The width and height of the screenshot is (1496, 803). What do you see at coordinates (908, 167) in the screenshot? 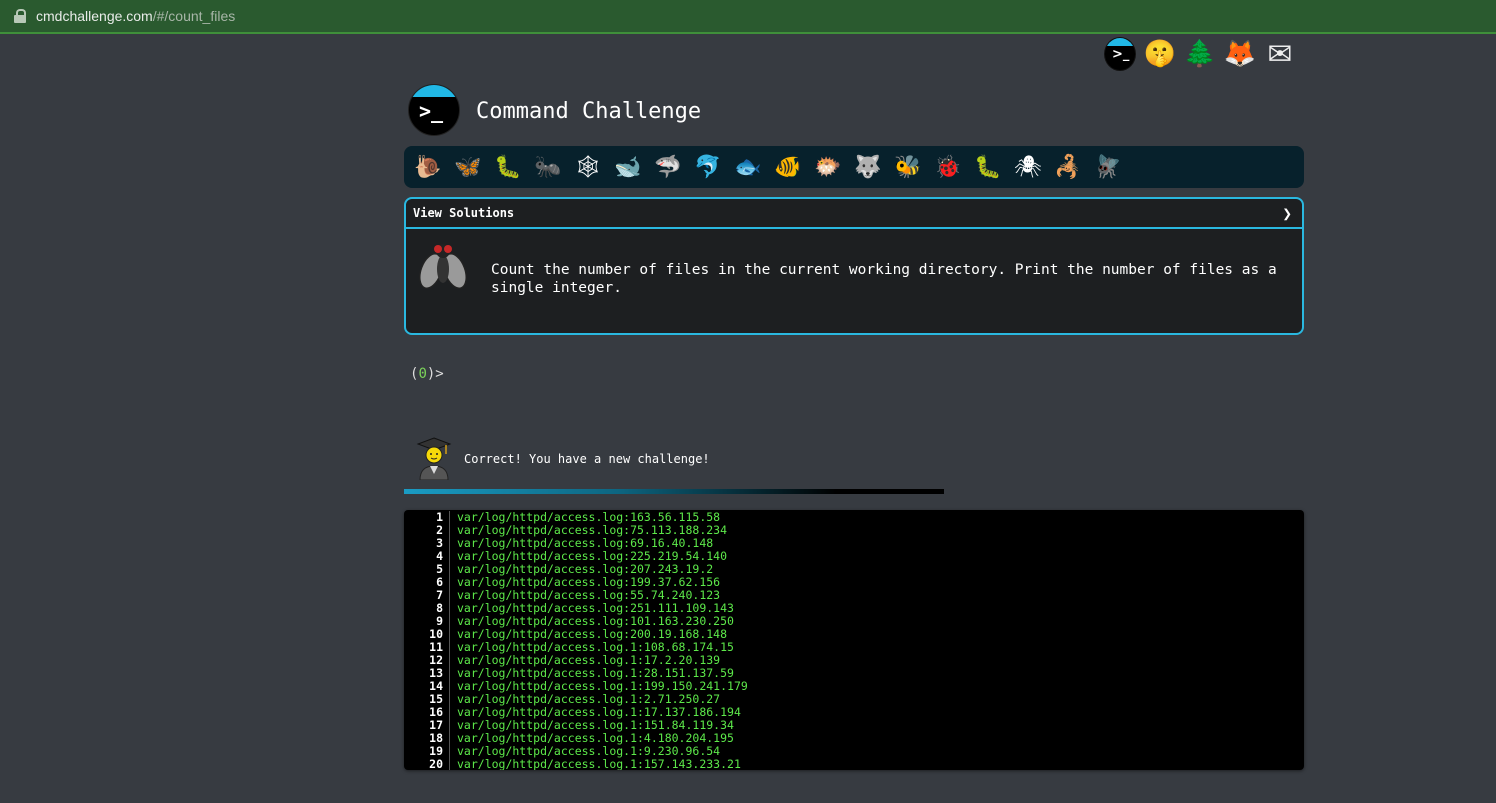
I see `bee-icon: 🐝` at bounding box center [908, 167].